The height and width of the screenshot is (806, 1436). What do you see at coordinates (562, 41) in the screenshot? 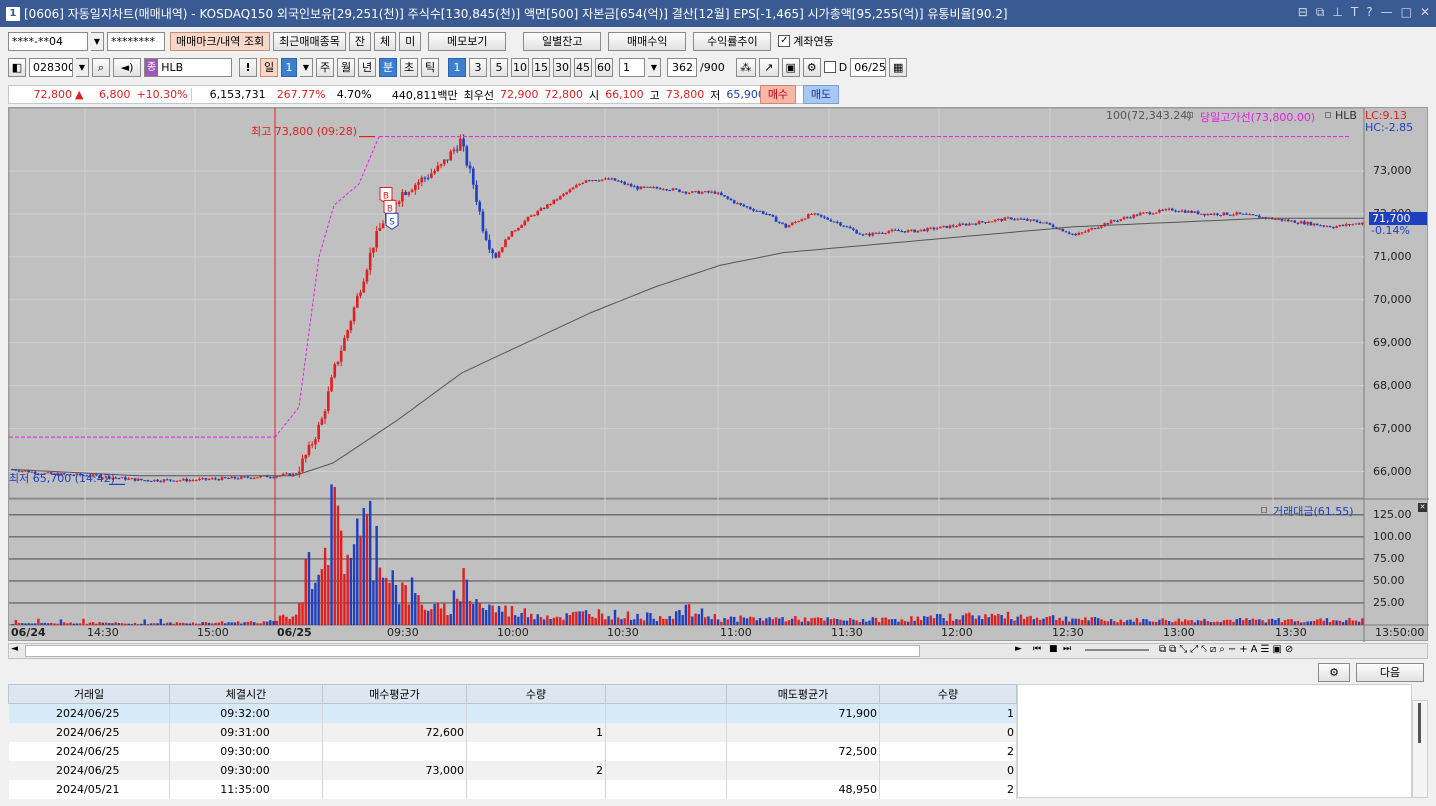
I see `daily-balance-button: 일별잔고` at bounding box center [562, 41].